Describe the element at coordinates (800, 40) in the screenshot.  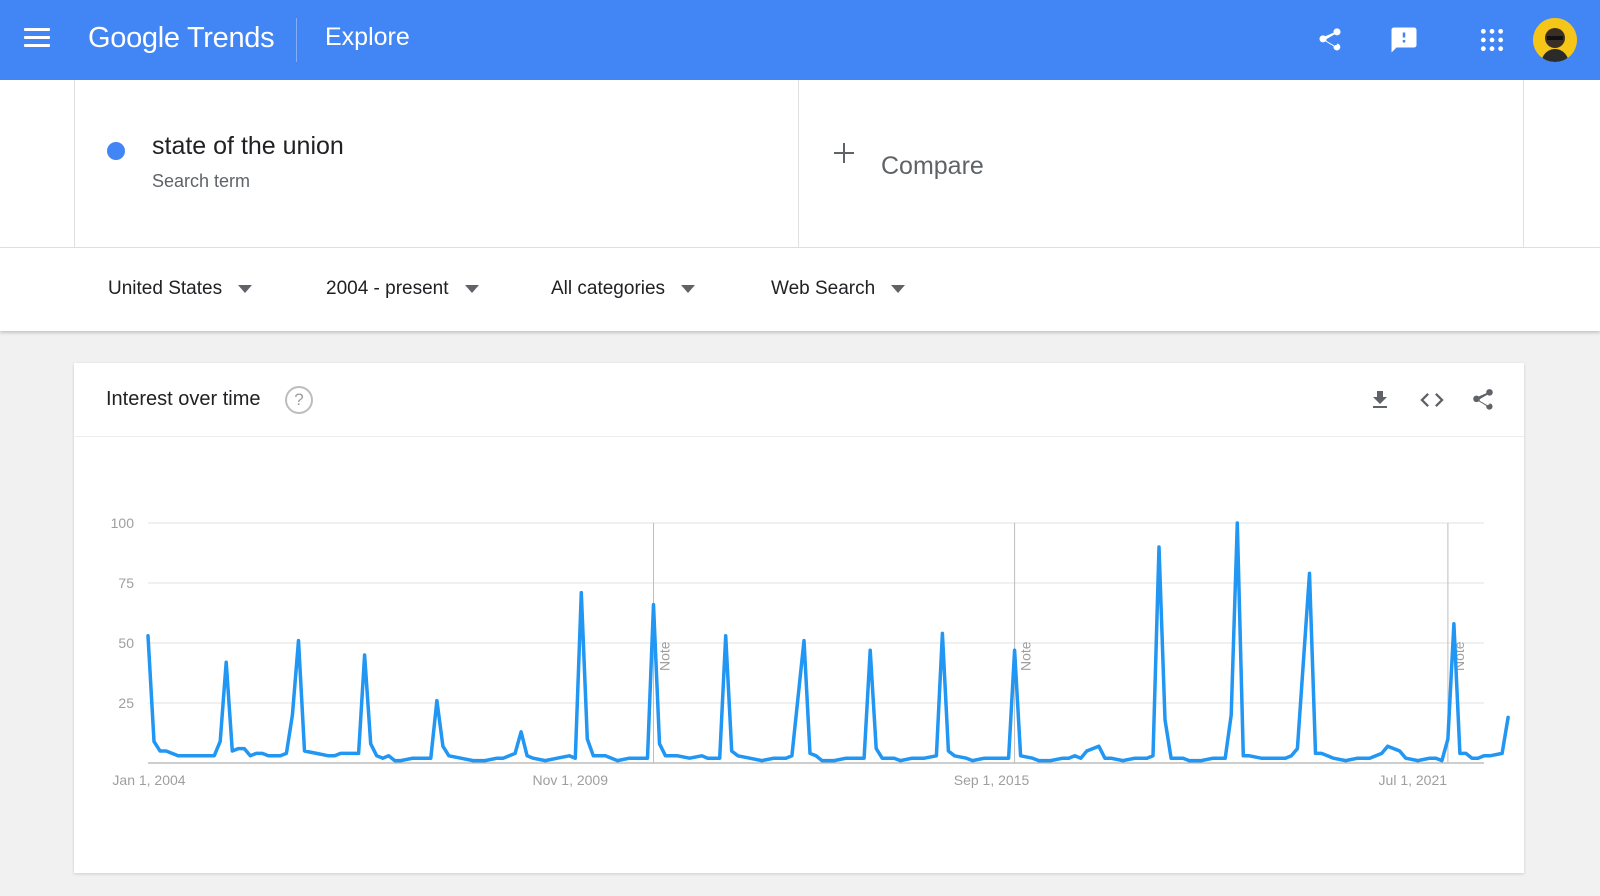
I see `app-bar: Google Trends Explore` at that location.